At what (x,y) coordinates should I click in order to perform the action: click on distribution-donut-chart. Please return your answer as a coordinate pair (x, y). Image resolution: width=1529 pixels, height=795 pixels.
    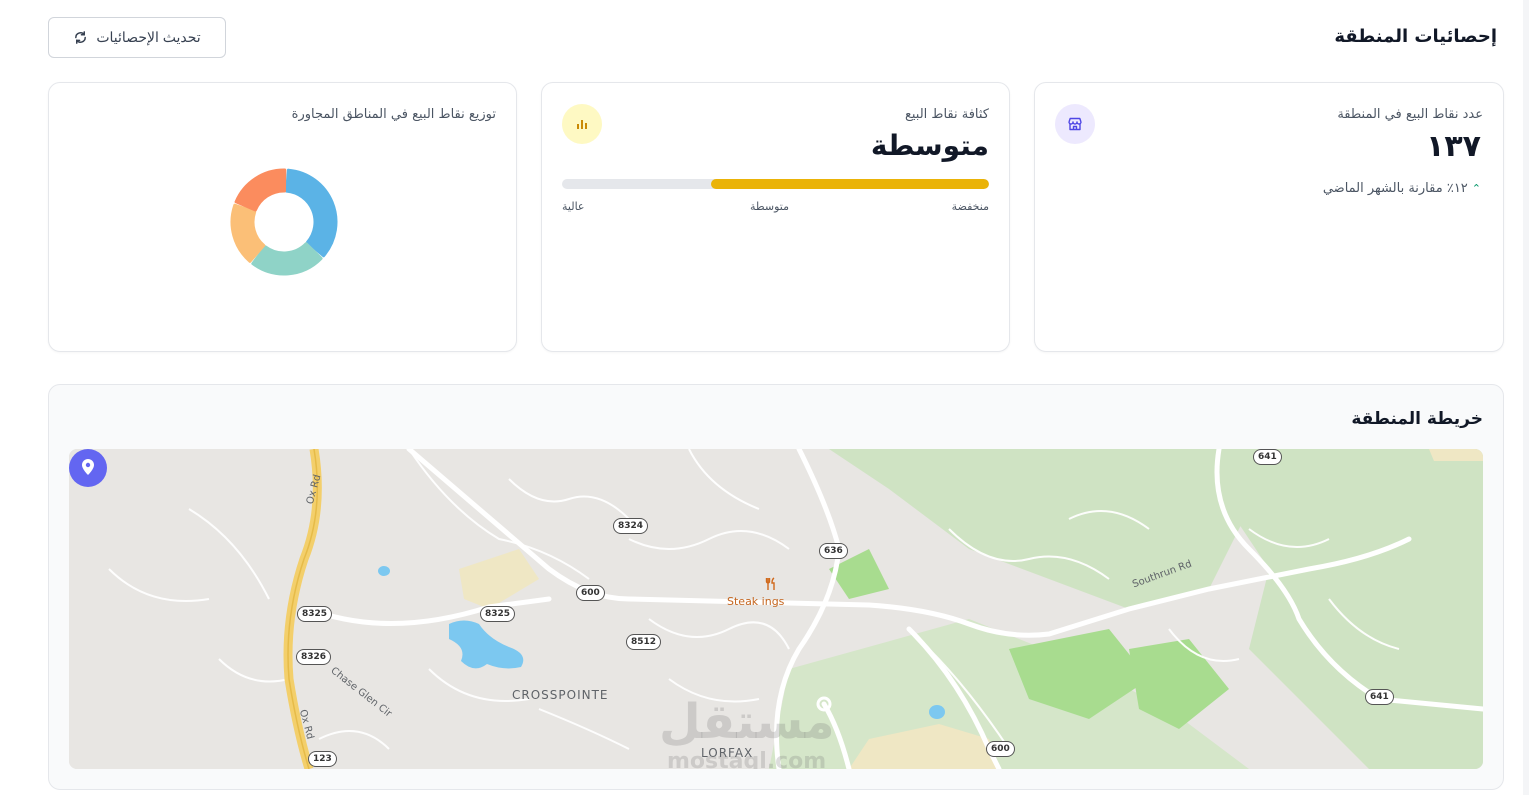
    Looking at the image, I should click on (284, 222).